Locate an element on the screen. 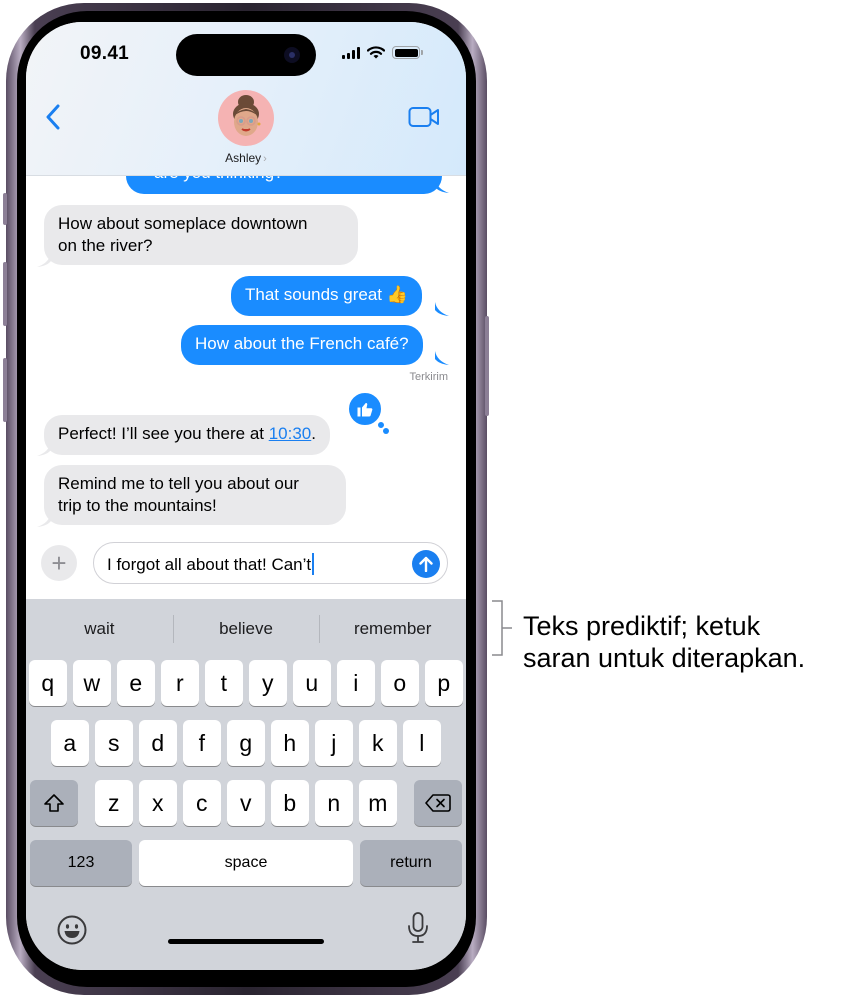 Image resolution: width=841 pixels, height=998 pixels. delivery-status: Terkirim is located at coordinates (429, 377).